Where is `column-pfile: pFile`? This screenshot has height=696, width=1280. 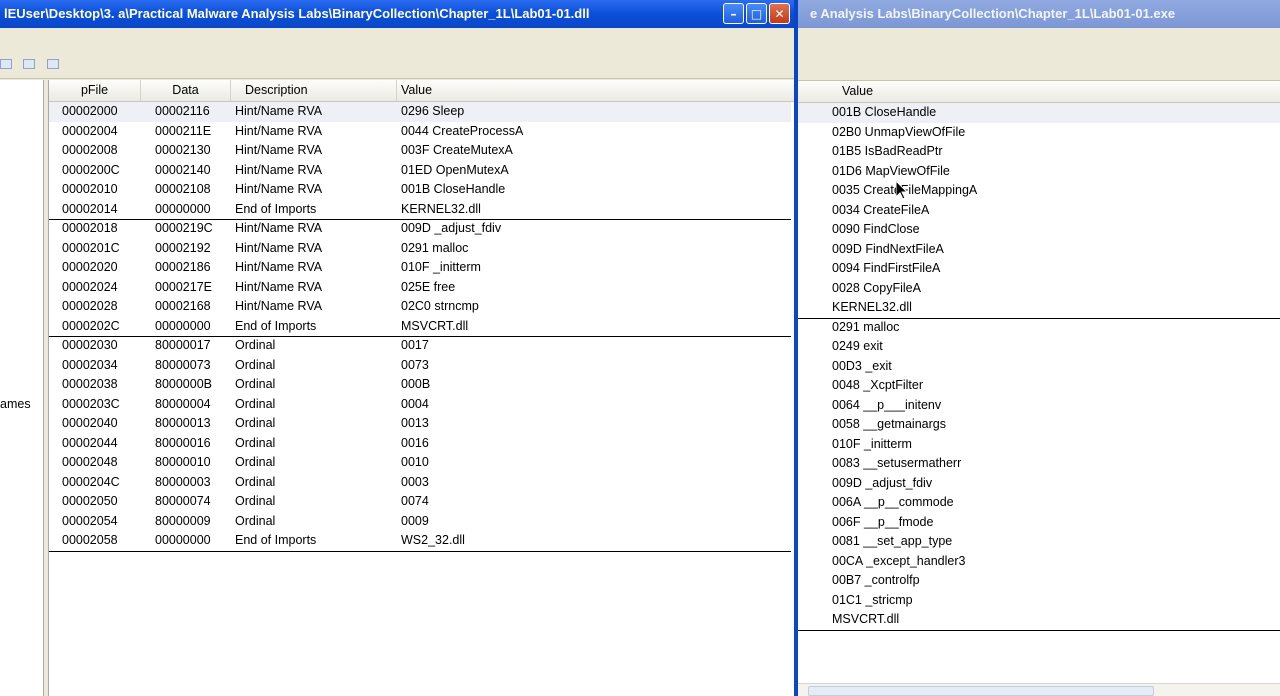 column-pfile: pFile is located at coordinates (95, 90).